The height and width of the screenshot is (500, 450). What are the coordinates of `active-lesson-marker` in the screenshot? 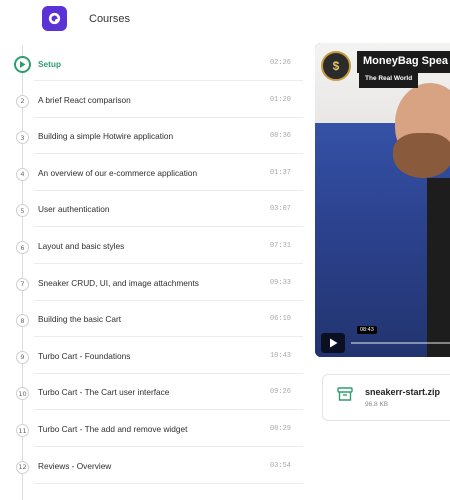 It's located at (22, 64).